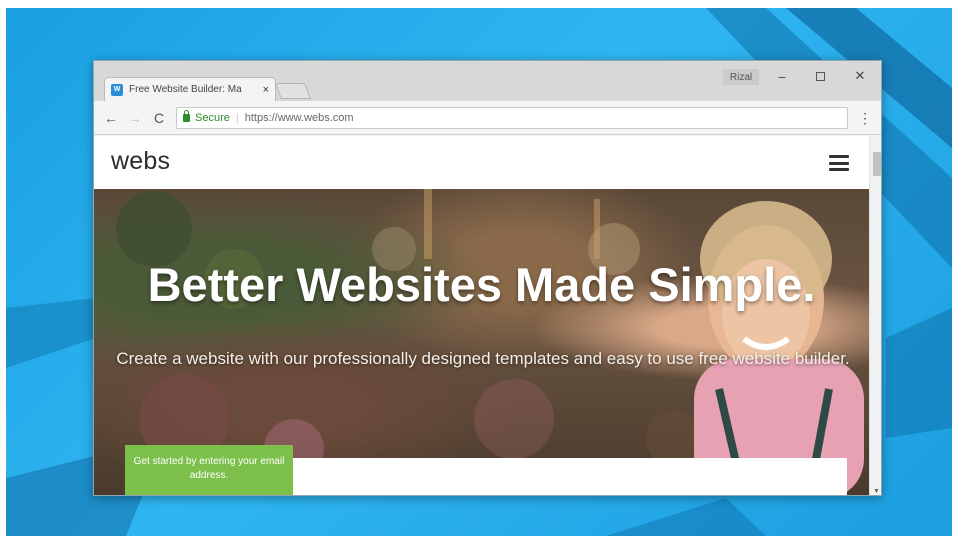 The width and height of the screenshot is (957, 541). I want to click on hero-title: Better Websites Made Simple., so click(481, 284).